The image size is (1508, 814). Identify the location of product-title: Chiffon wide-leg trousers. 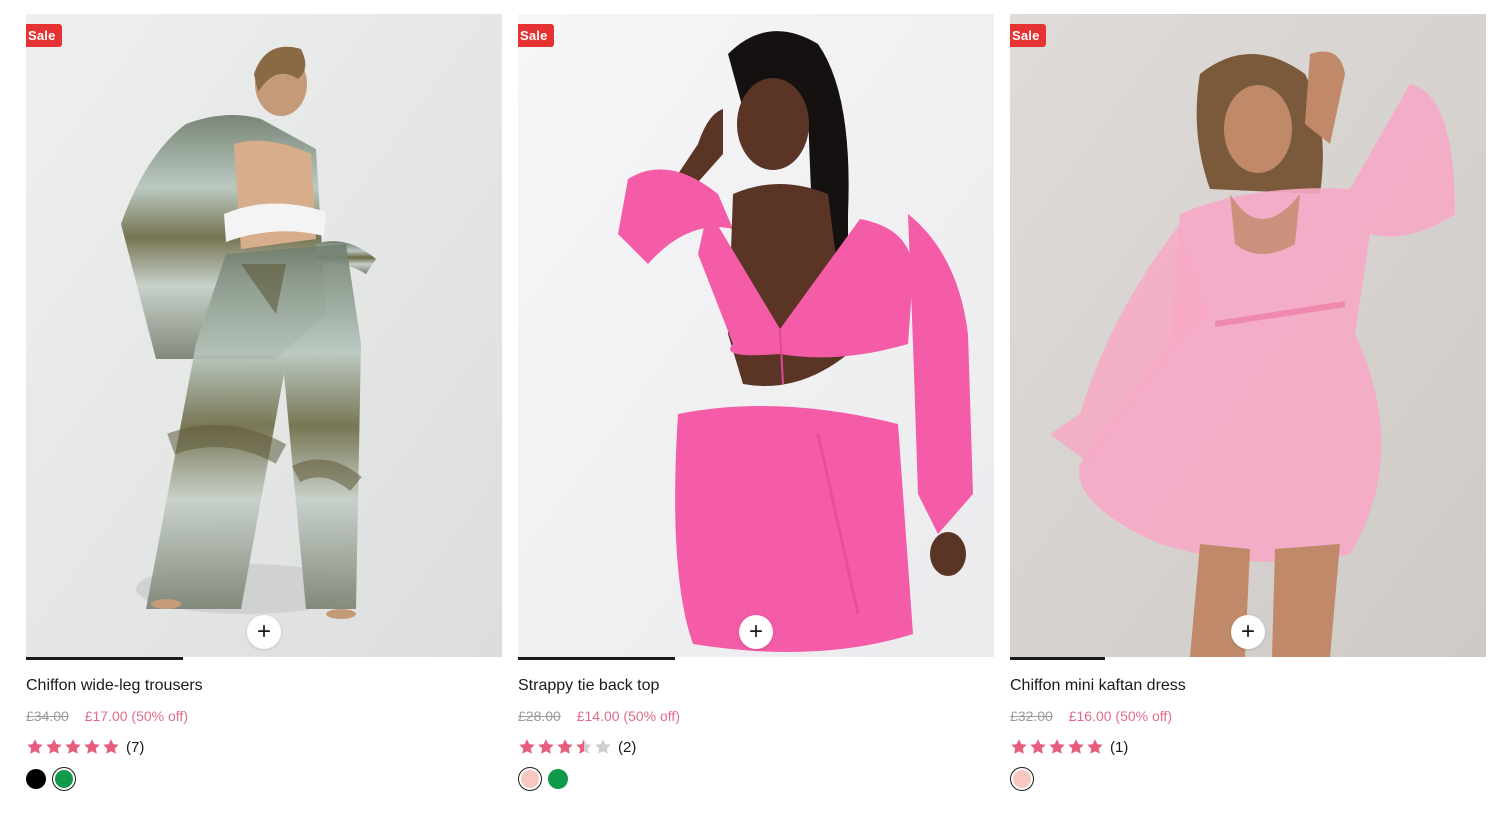
(264, 687).